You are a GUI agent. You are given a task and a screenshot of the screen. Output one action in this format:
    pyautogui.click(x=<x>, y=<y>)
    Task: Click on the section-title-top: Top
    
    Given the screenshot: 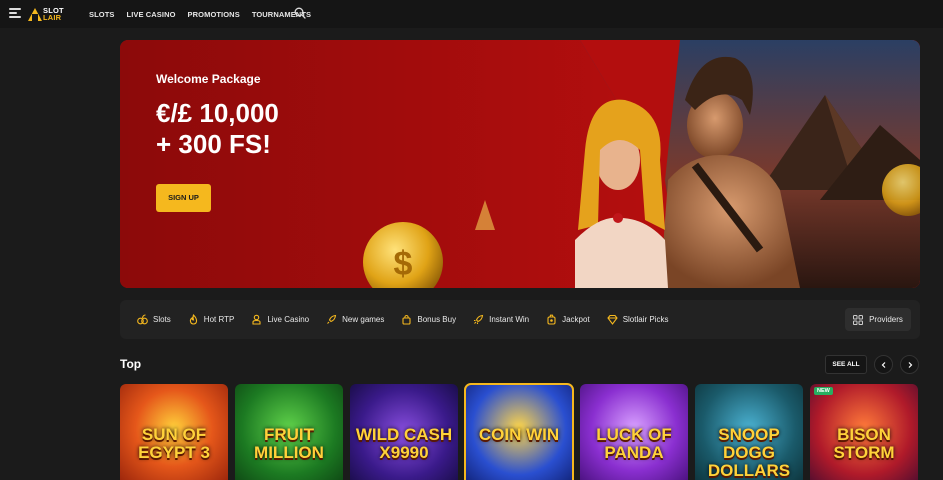 What is the action you would take?
    pyautogui.click(x=131, y=364)
    